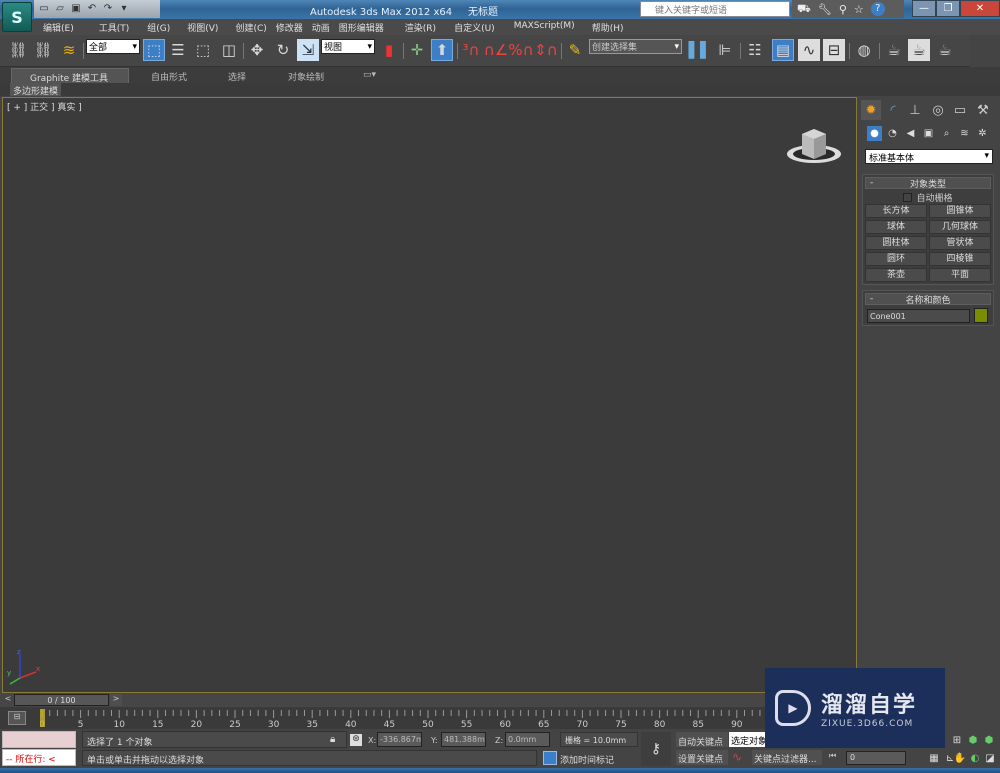  Describe the element at coordinates (419, 27) in the screenshot. I see `menu-rendering: 渲染(R)` at that location.